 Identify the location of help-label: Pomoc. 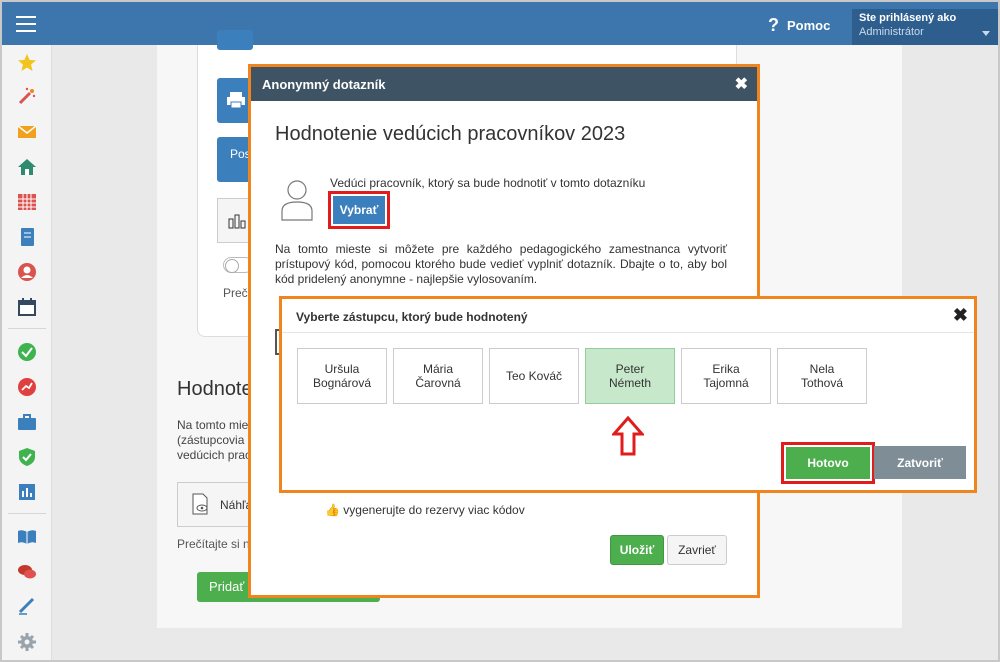
(809, 25).